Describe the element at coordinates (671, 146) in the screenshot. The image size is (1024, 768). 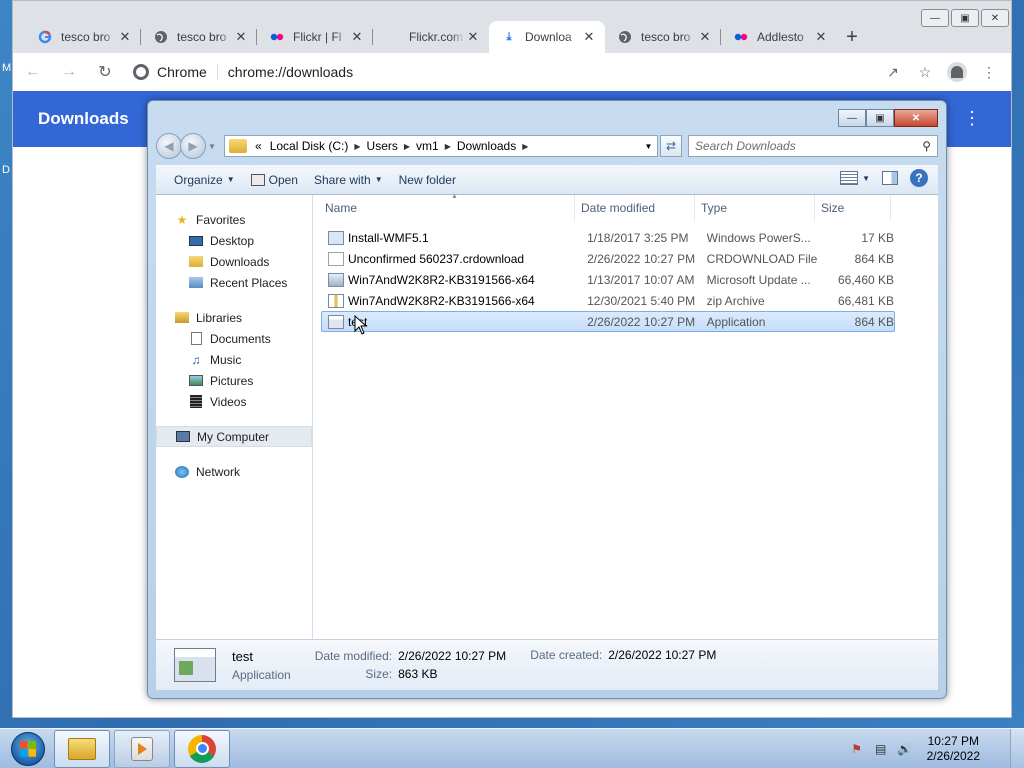
I see `refresh-icon: ⇄` at that location.